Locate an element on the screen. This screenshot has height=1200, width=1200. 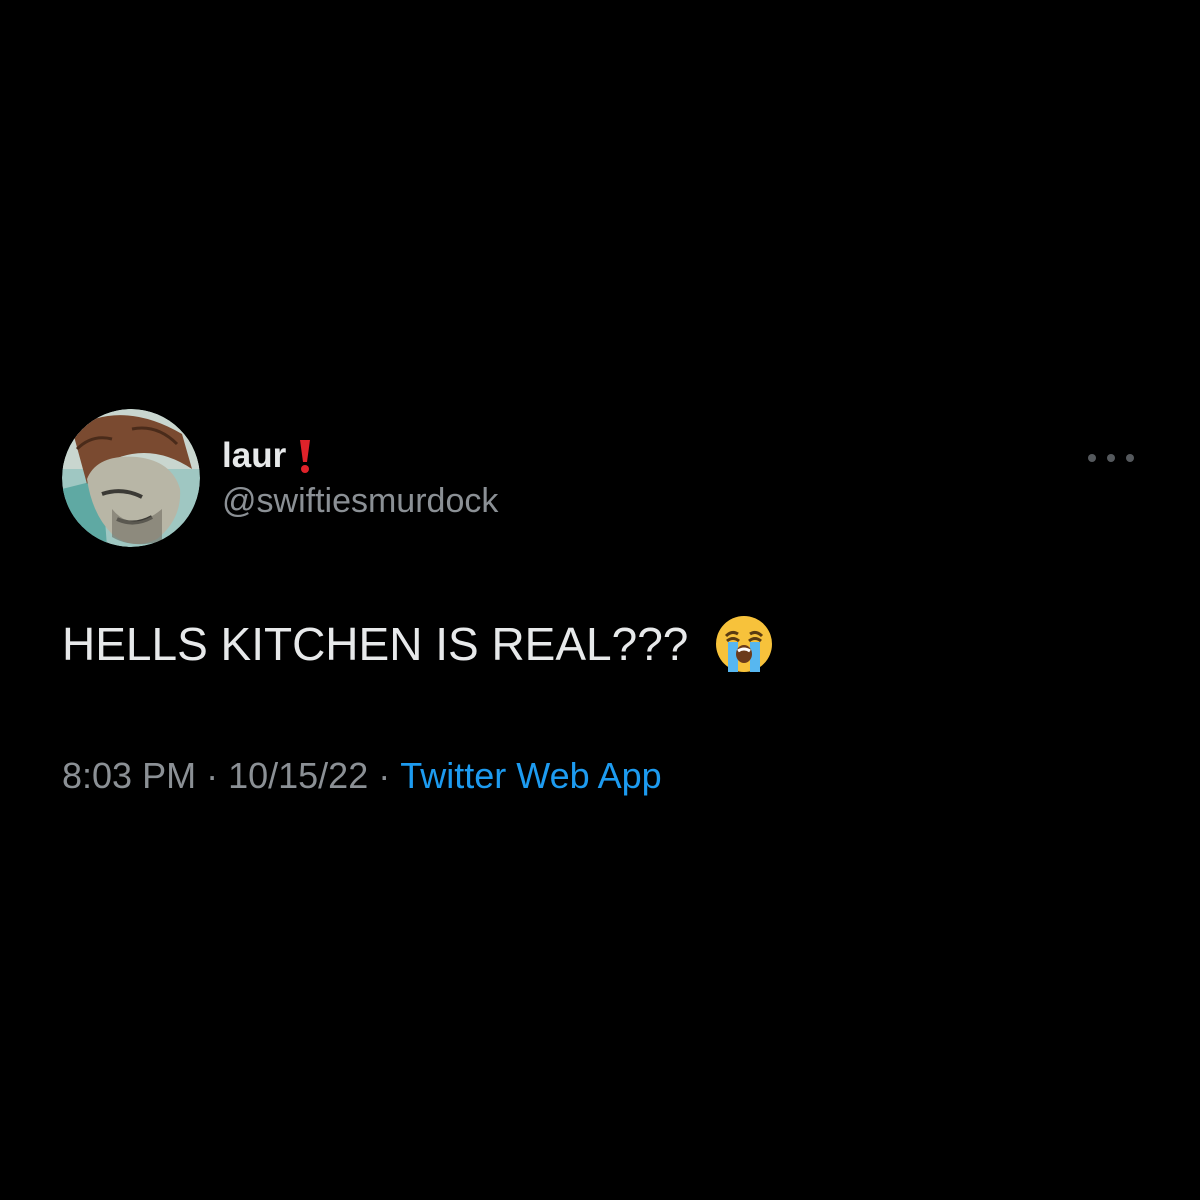
tweet-text: HELLS KITCHEN IS REAL??? is located at coordinates (418, 644).